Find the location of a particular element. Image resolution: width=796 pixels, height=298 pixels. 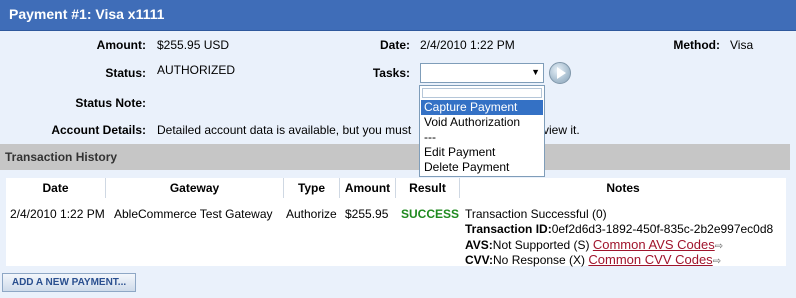

row-type: Authorize is located at coordinates (311, 214).